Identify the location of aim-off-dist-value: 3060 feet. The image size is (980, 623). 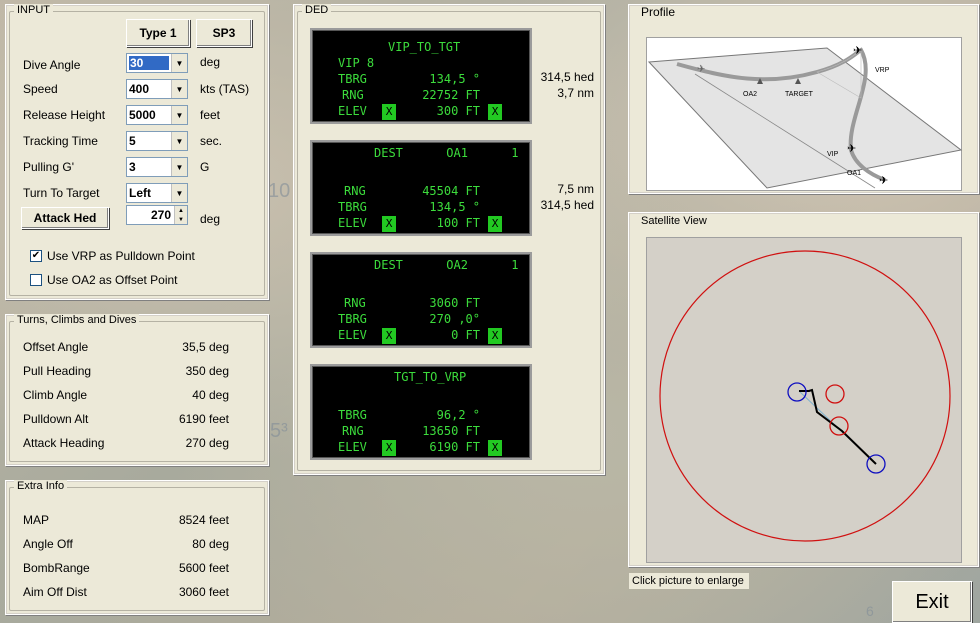
(203, 592).